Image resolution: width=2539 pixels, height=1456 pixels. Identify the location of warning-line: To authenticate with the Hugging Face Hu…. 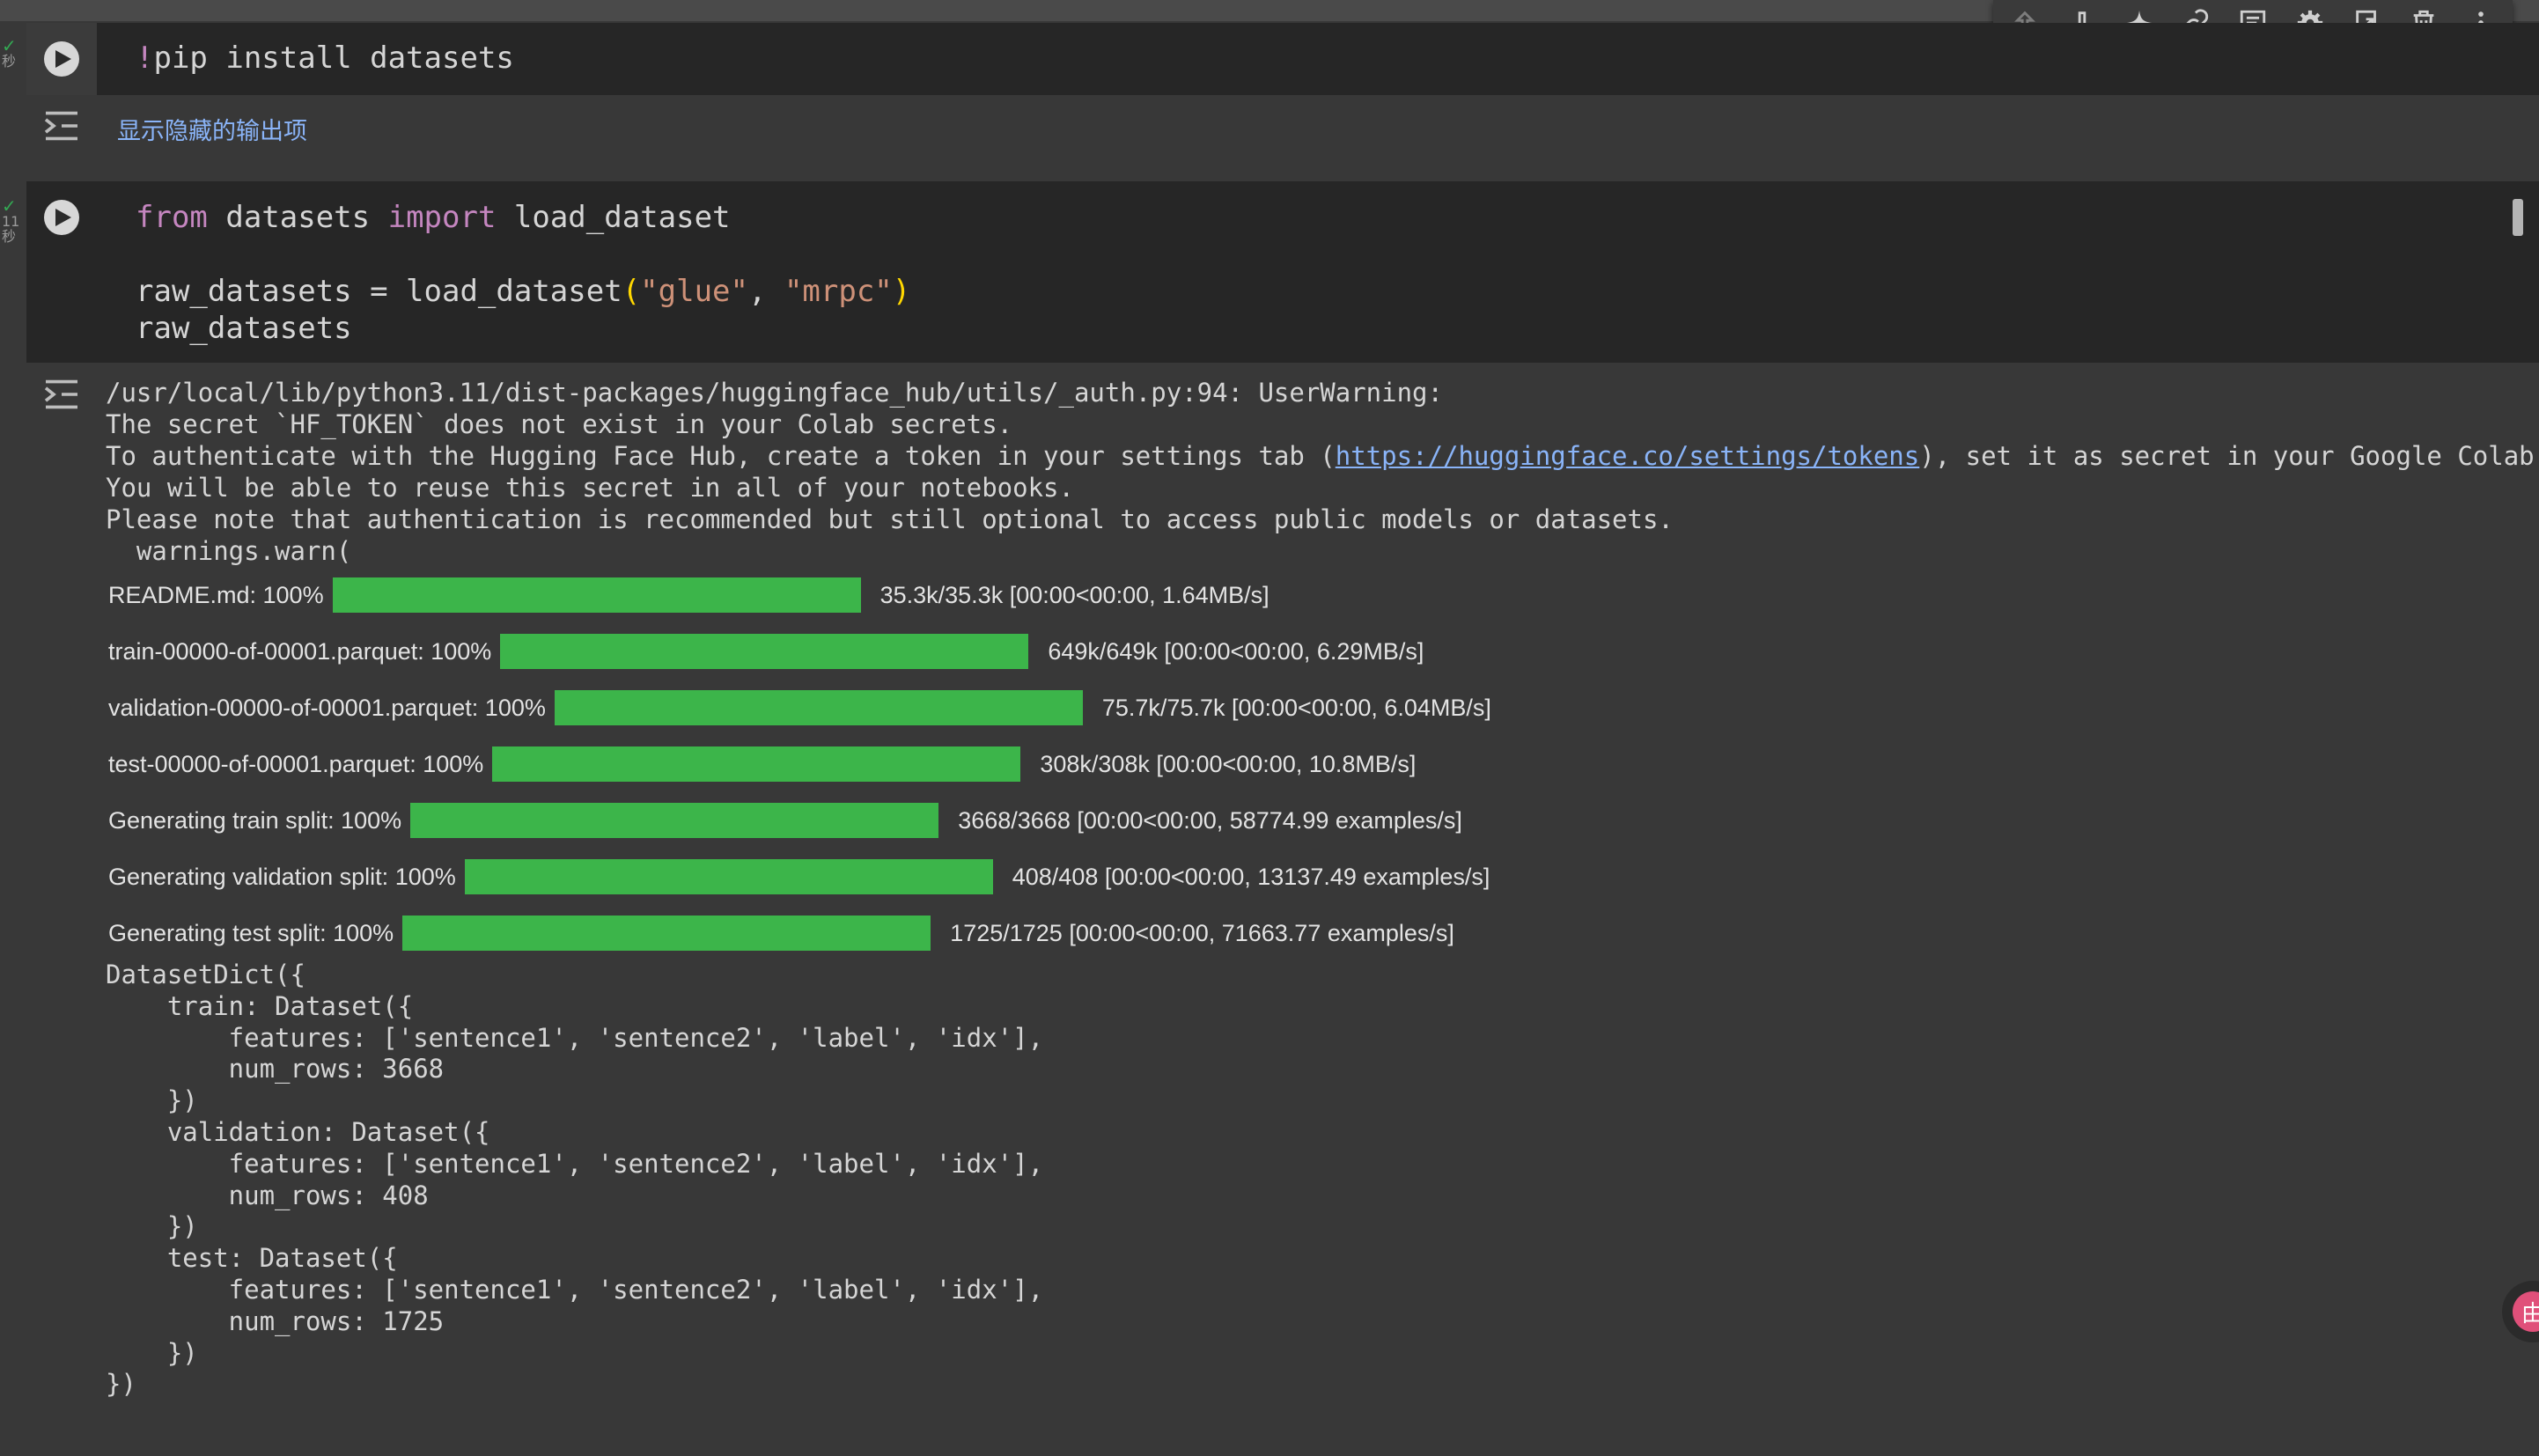
(721, 456).